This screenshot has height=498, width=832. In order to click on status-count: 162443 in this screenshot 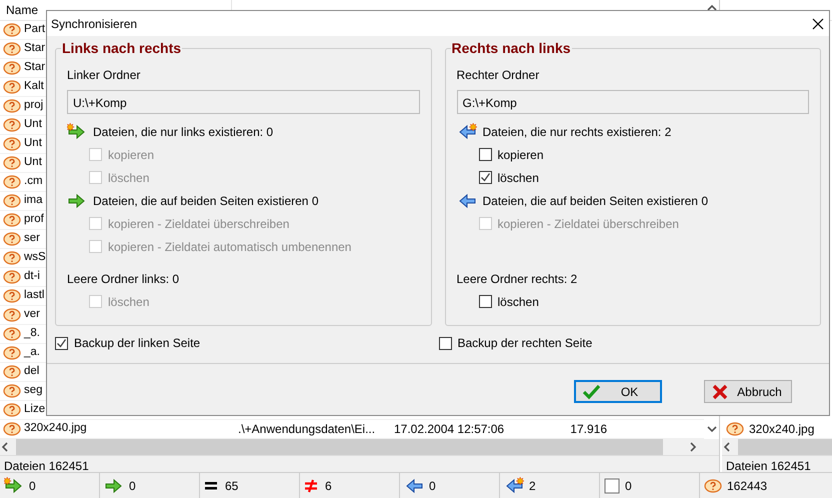, I will do `click(747, 486)`.